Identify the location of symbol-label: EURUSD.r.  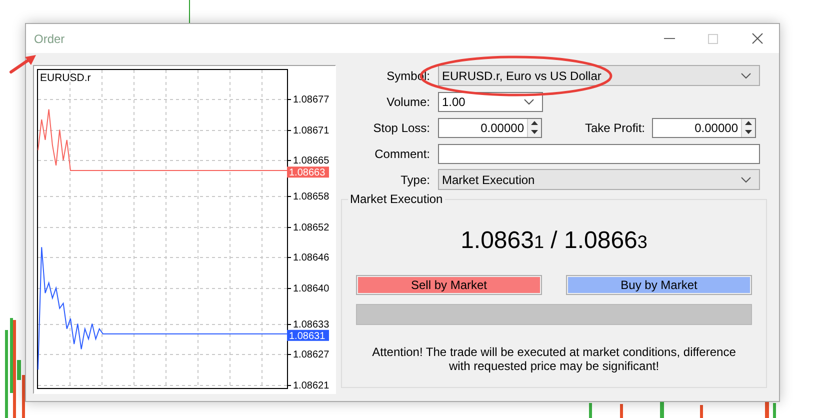
(65, 78).